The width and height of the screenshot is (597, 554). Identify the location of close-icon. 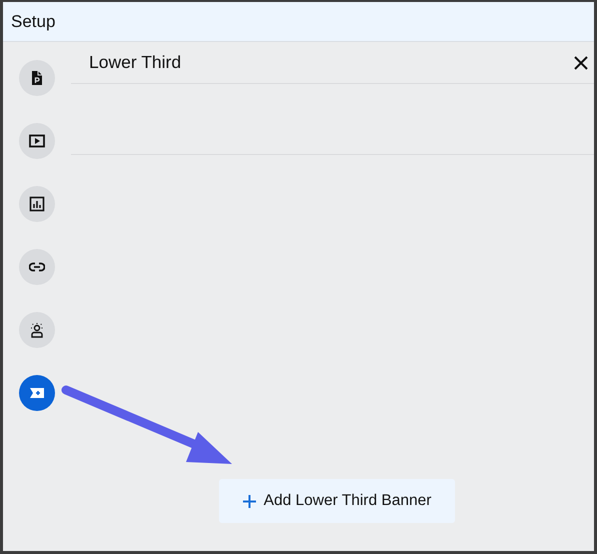
(581, 63).